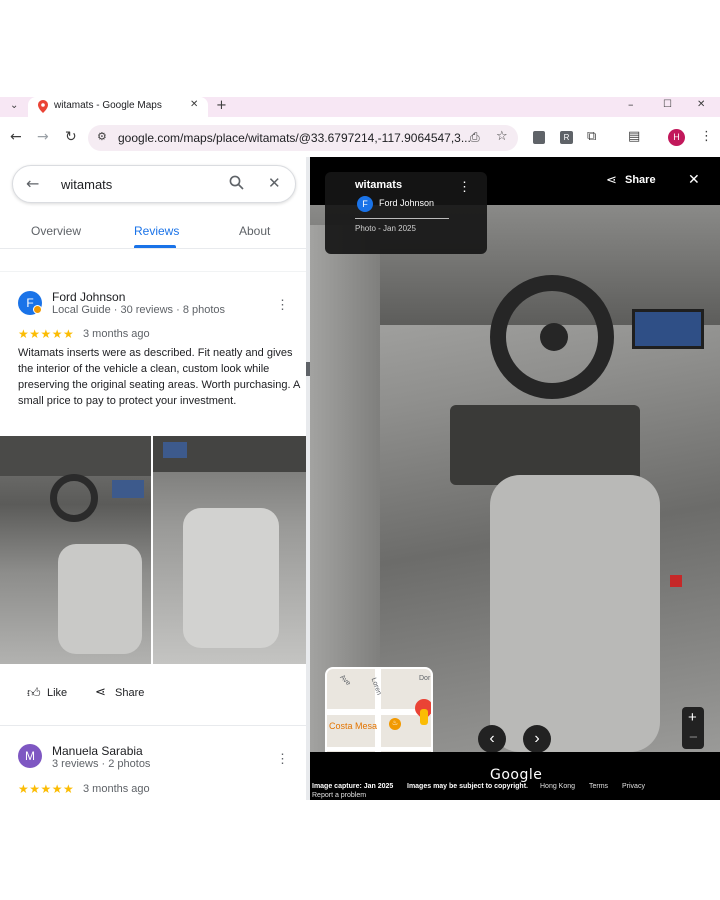  What do you see at coordinates (101, 764) in the screenshot?
I see `reviewer-meta: 3 reviews · 2 photos` at bounding box center [101, 764].